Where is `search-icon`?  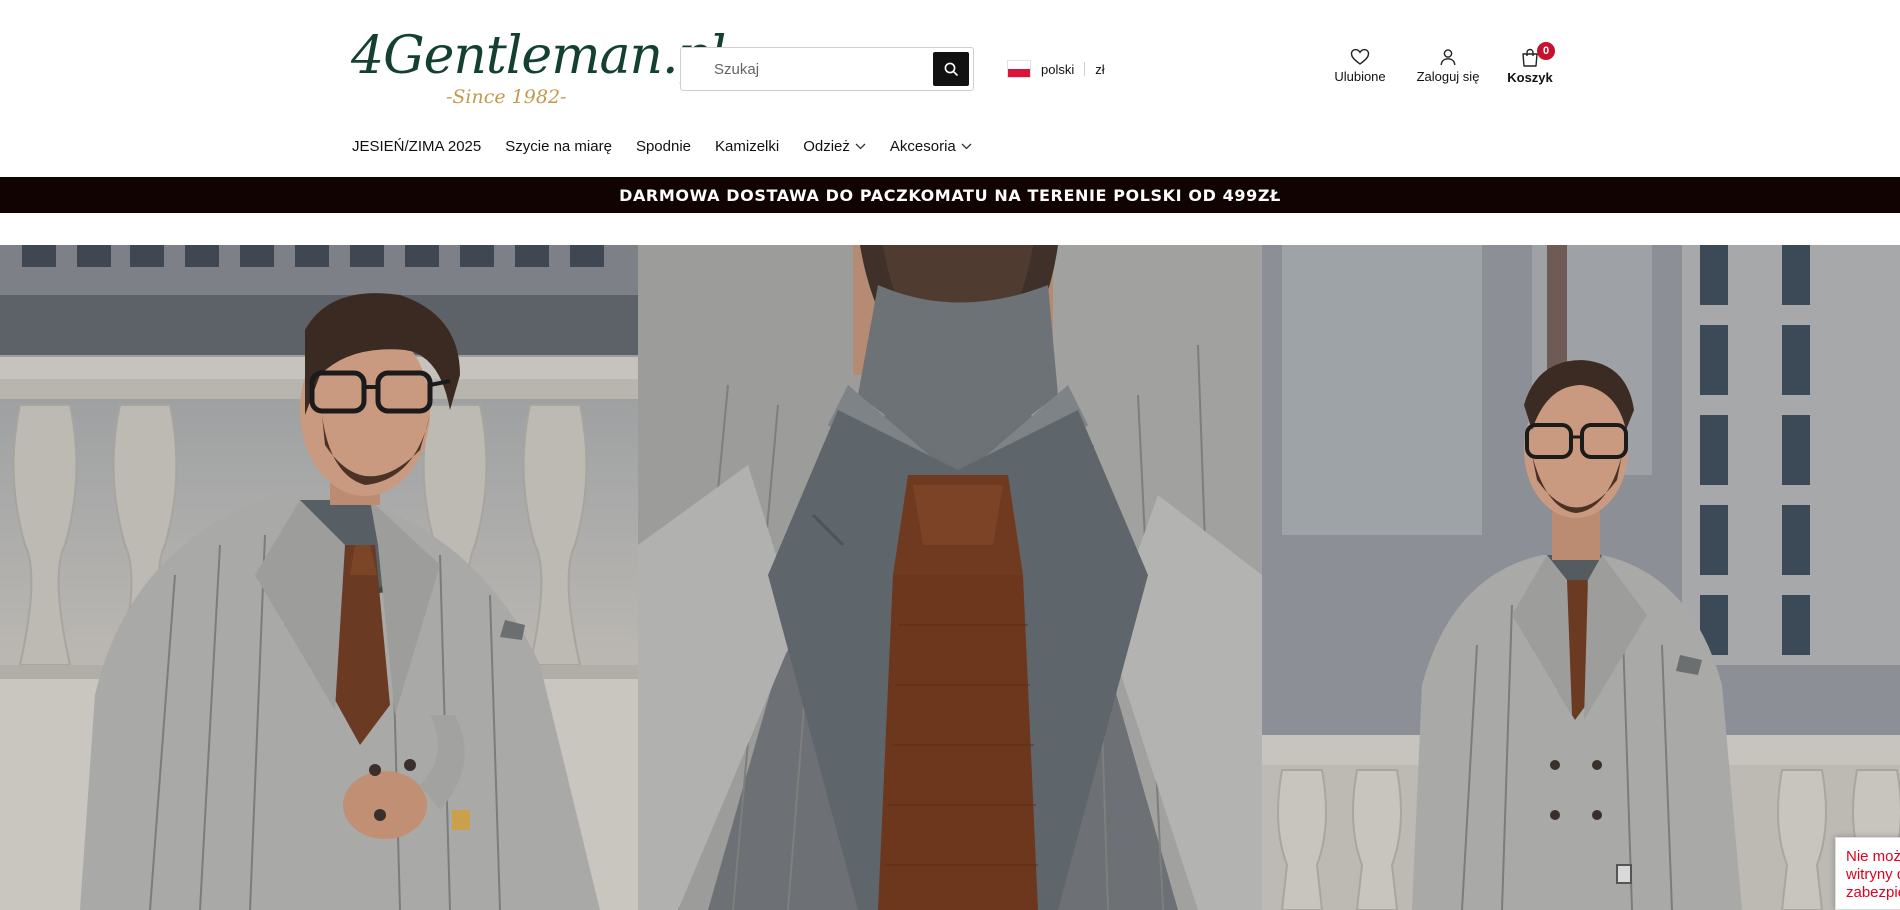
search-icon is located at coordinates (951, 69).